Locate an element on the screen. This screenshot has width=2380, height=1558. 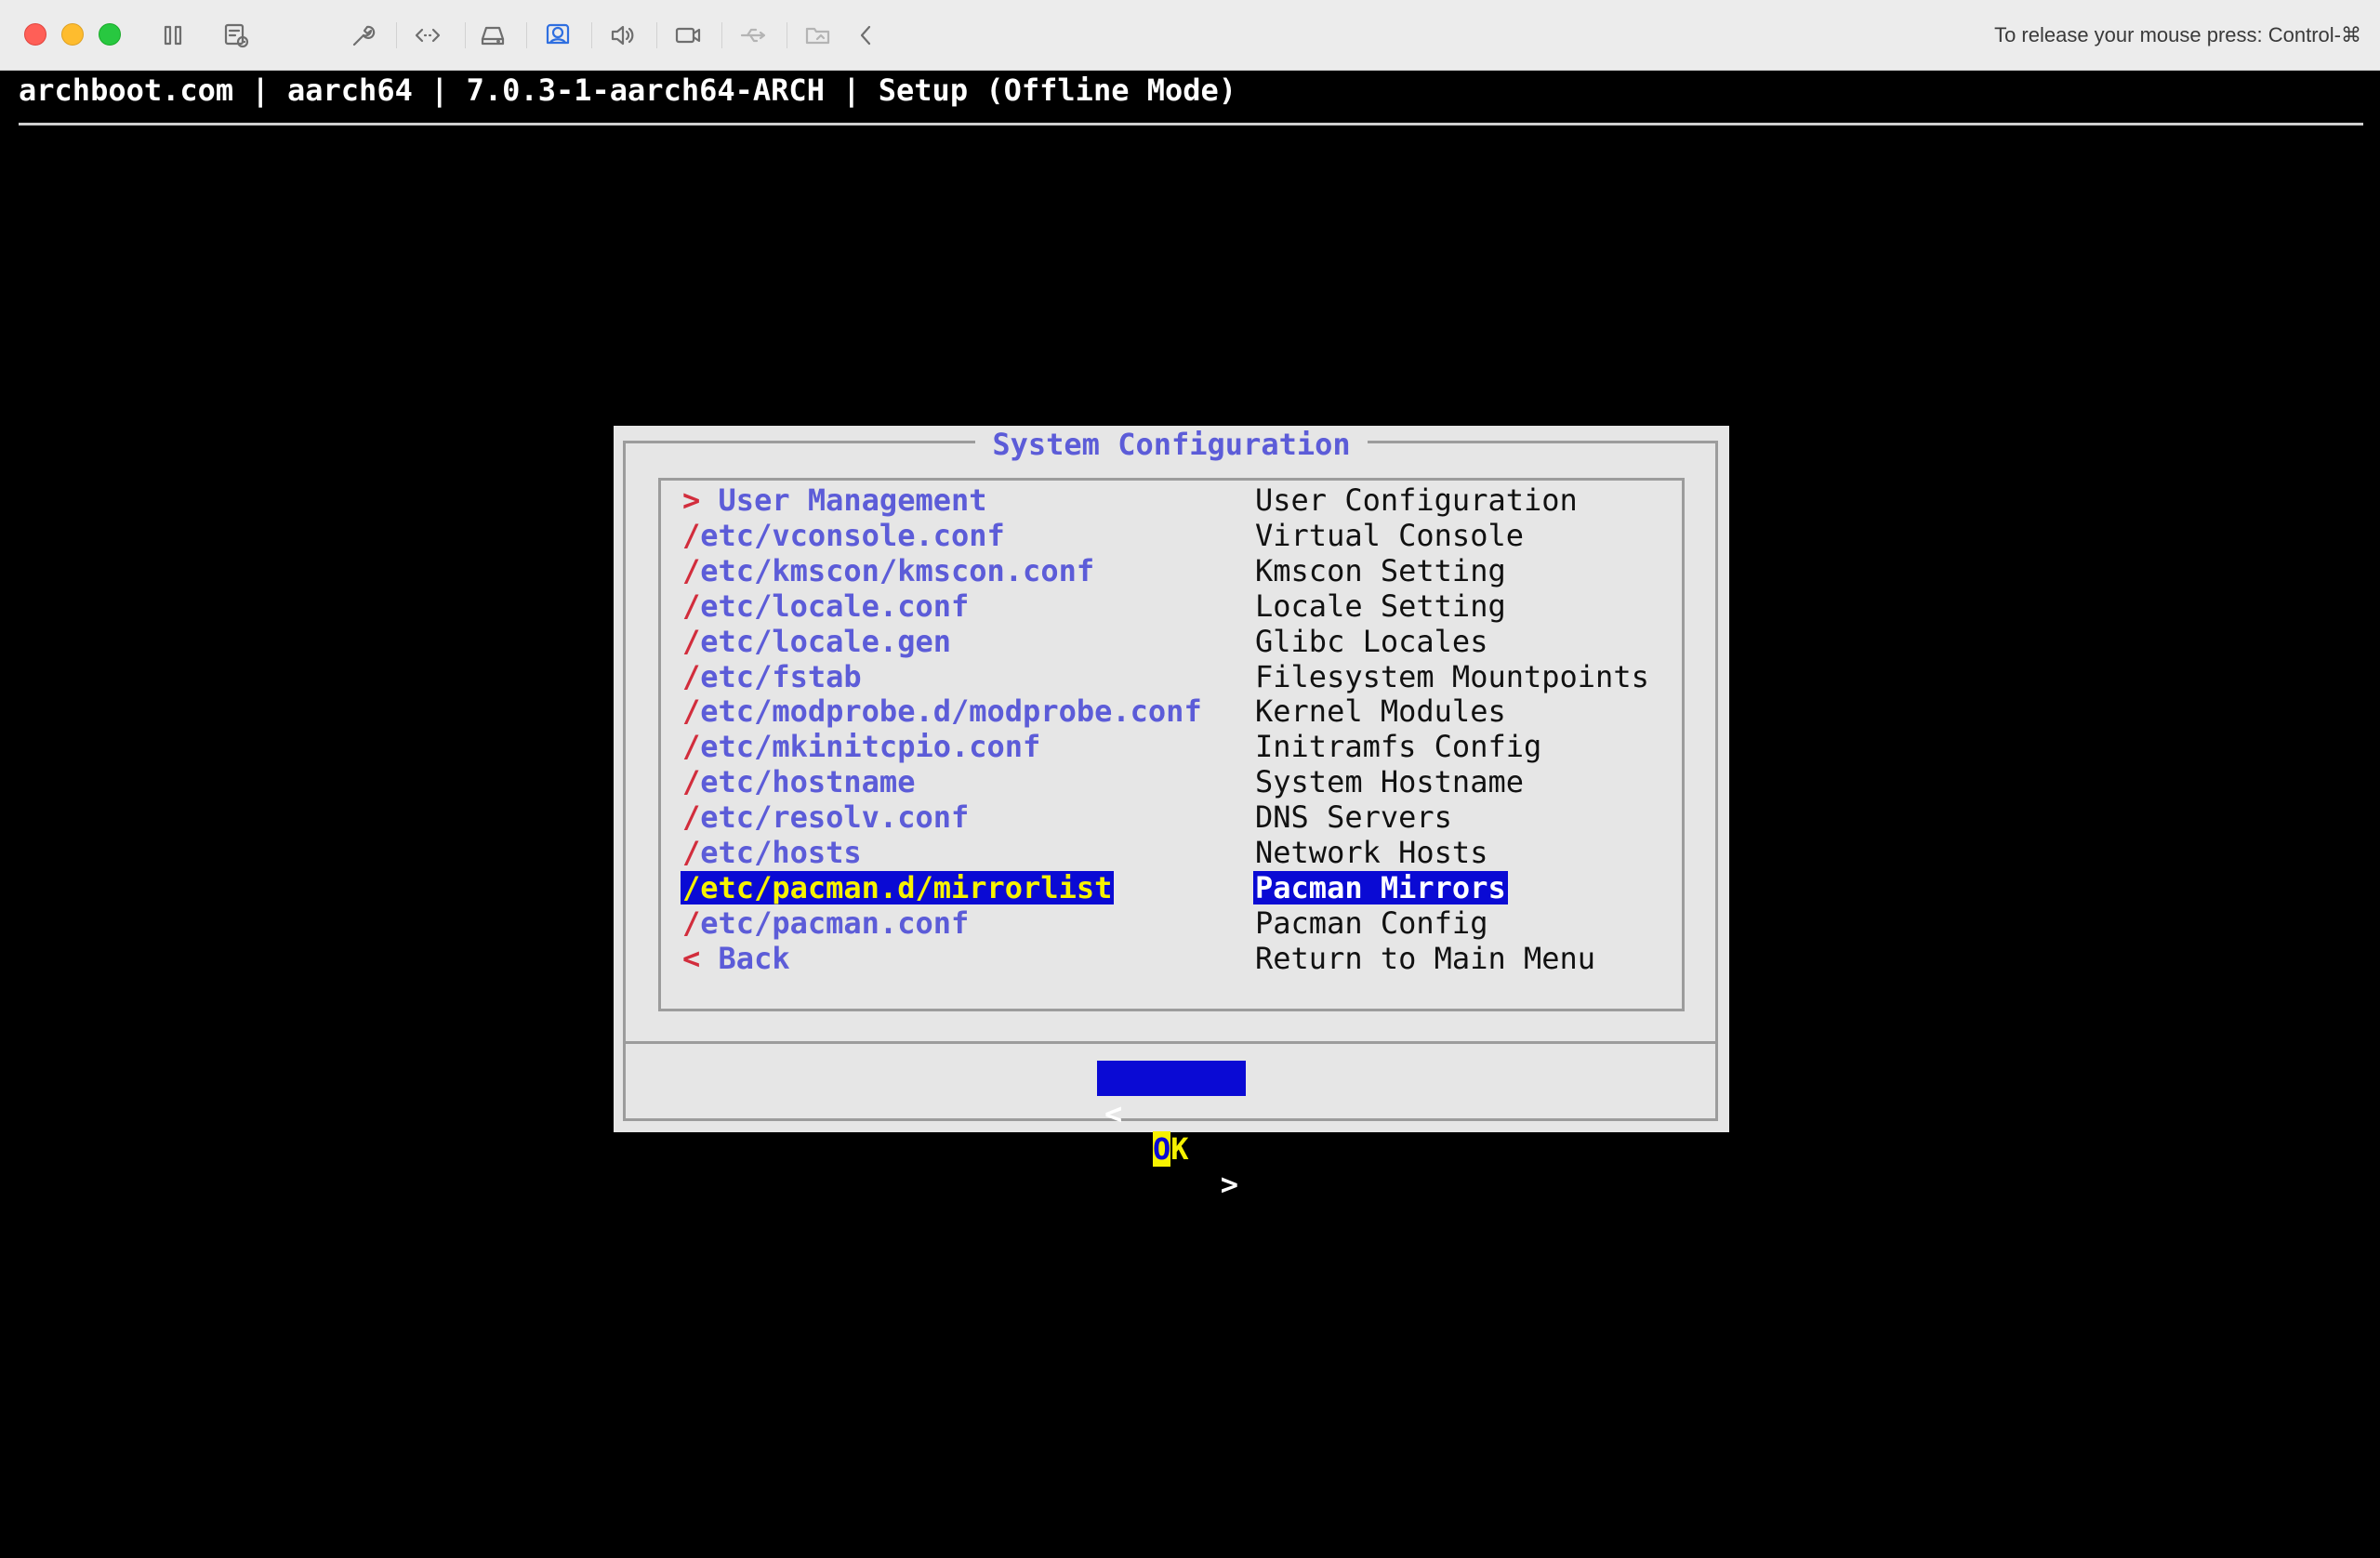
pause-icon is located at coordinates (173, 35).